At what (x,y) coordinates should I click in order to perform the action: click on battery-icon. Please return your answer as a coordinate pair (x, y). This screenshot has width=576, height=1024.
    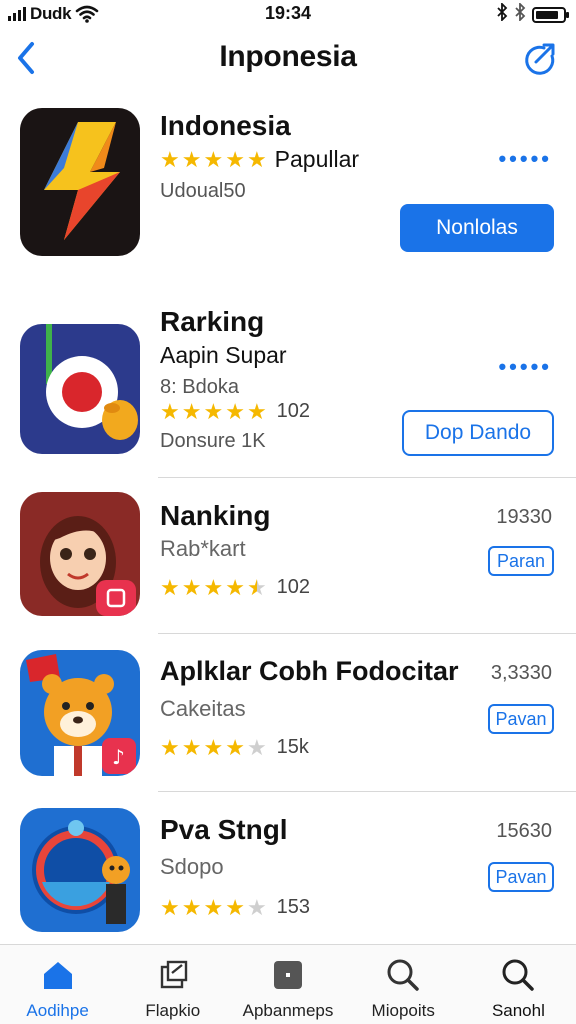
    Looking at the image, I should click on (550, 14).